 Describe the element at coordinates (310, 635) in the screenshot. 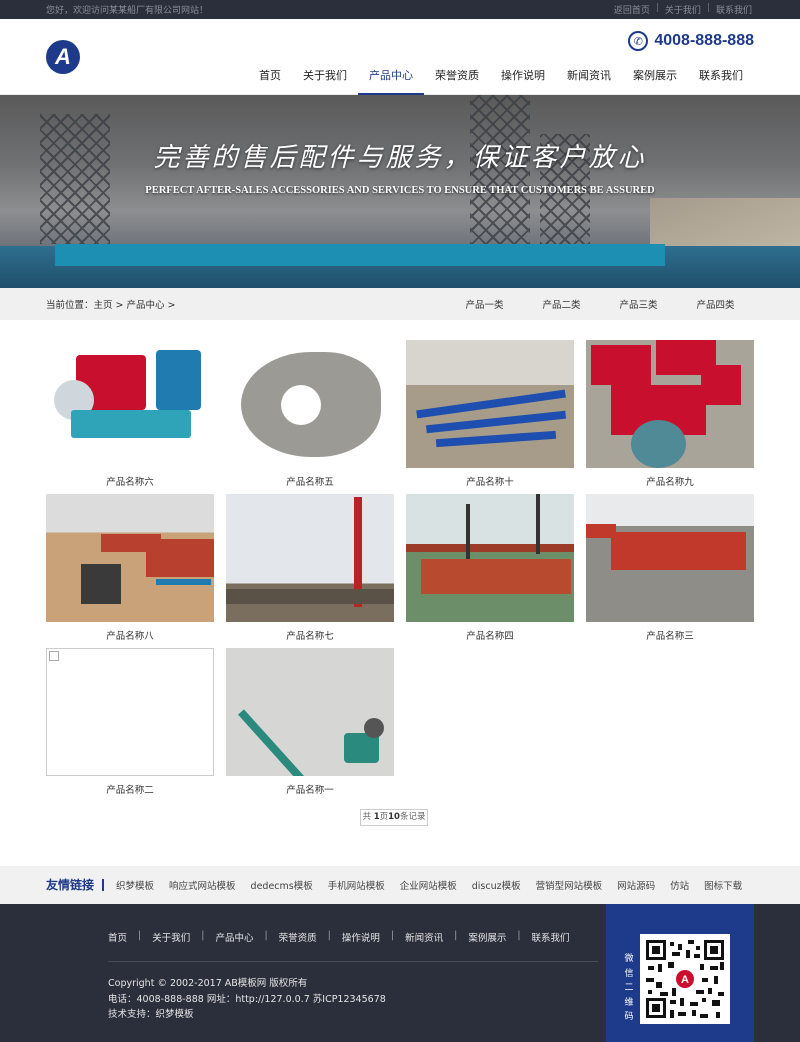

I see `product-name: 产品名称七` at that location.